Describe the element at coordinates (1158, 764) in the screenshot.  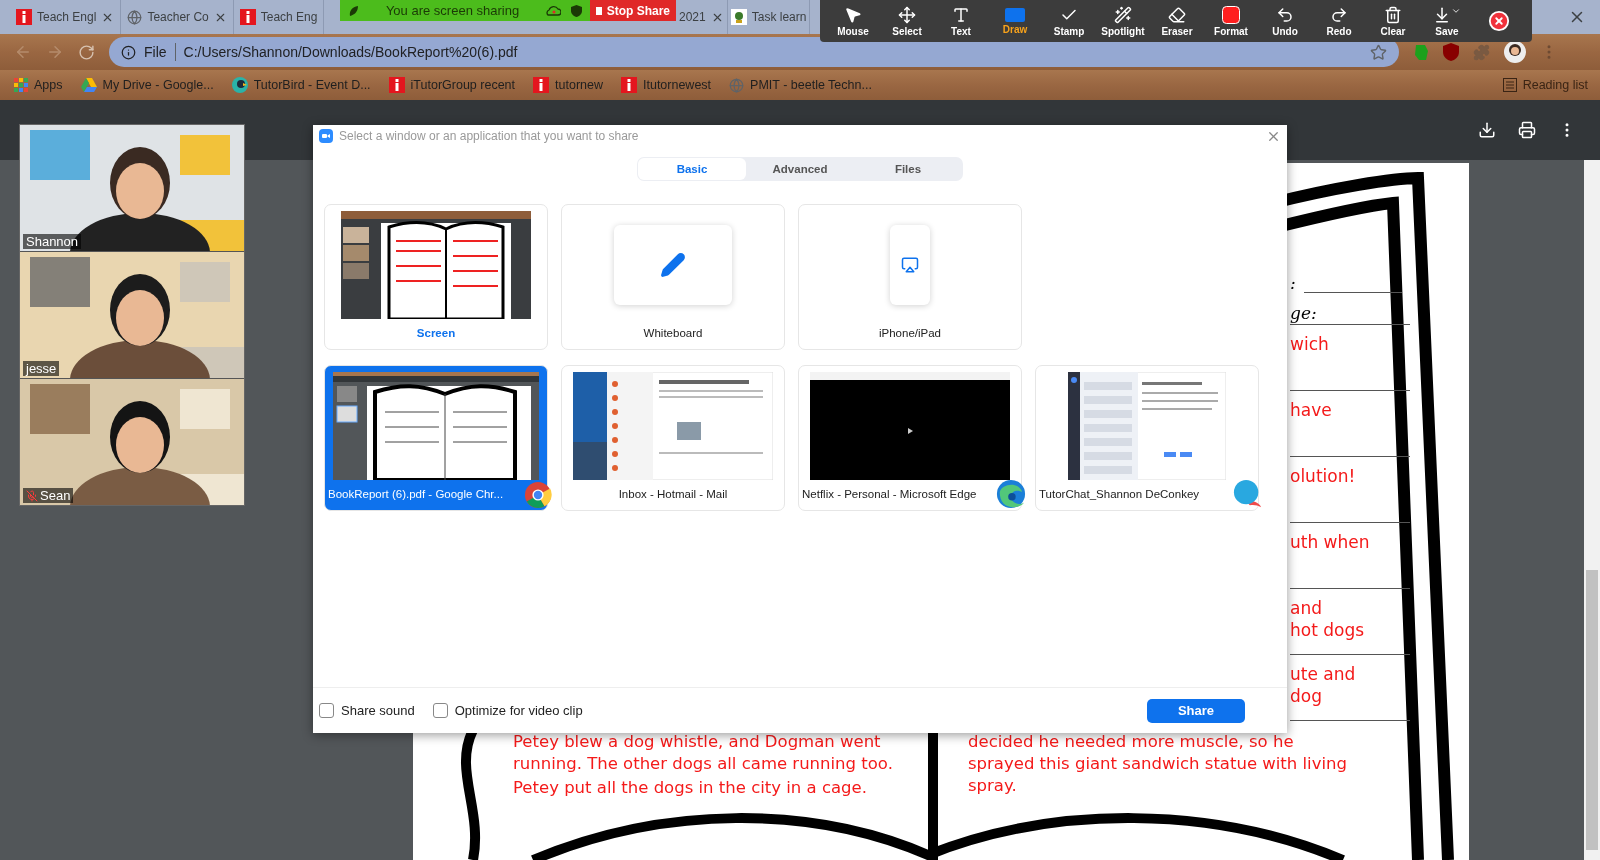
I see `answer-text: decided he needed more muscle, so he sprayed this giant sandwich statue with living spray.` at that location.